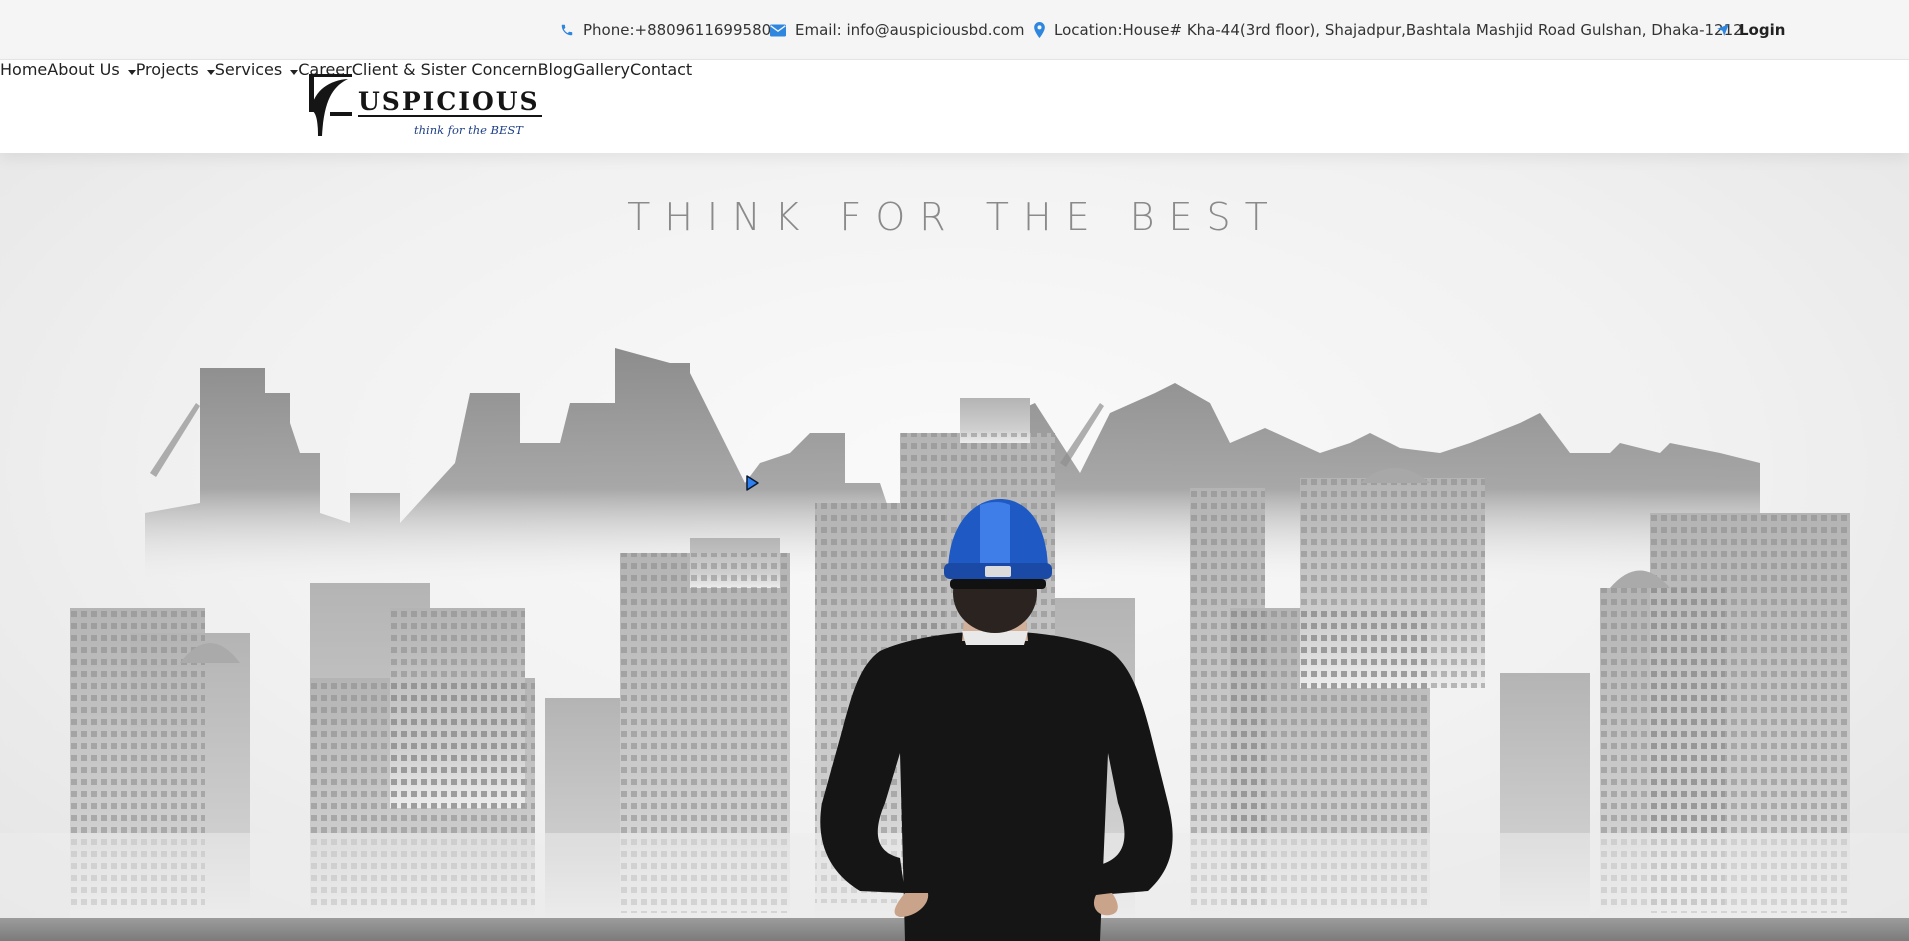 This screenshot has width=1909, height=941. I want to click on nav-item-contact: Contact, so click(661, 69).